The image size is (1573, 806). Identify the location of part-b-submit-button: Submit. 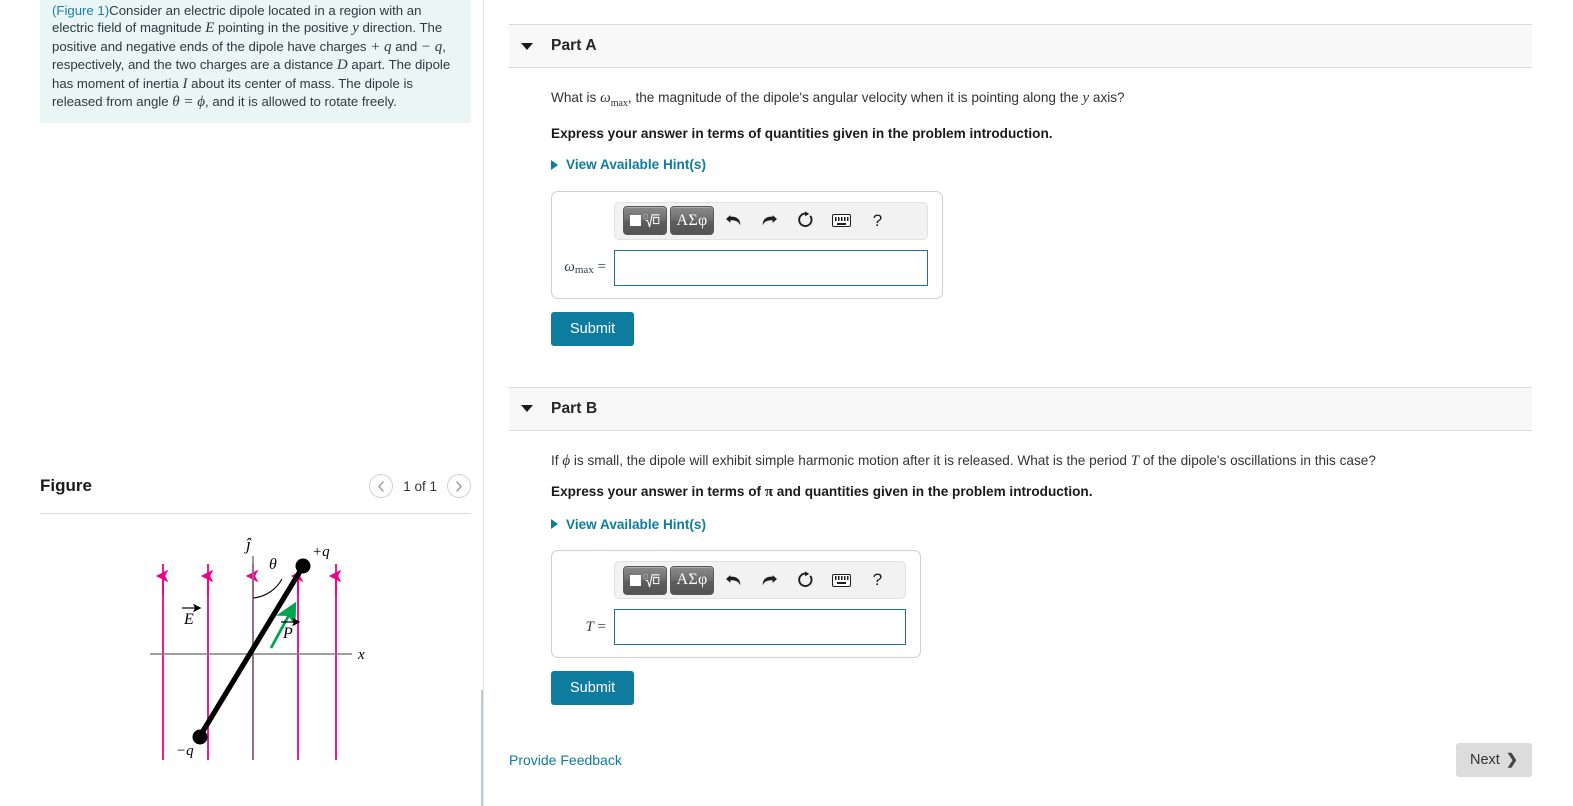
(593, 688).